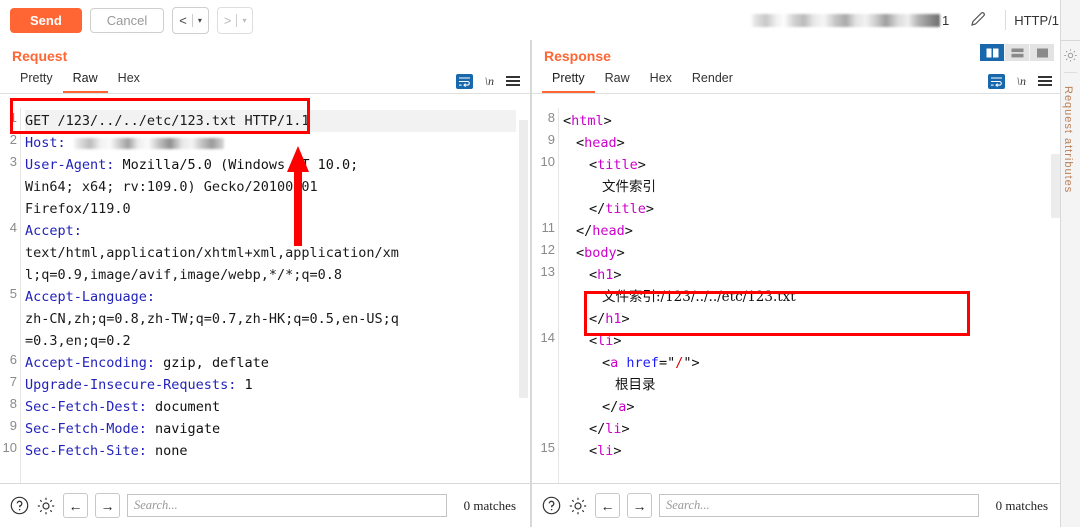 The width and height of the screenshot is (1080, 527). What do you see at coordinates (614, 363) in the screenshot?
I see `html-tag-name: a` at bounding box center [614, 363].